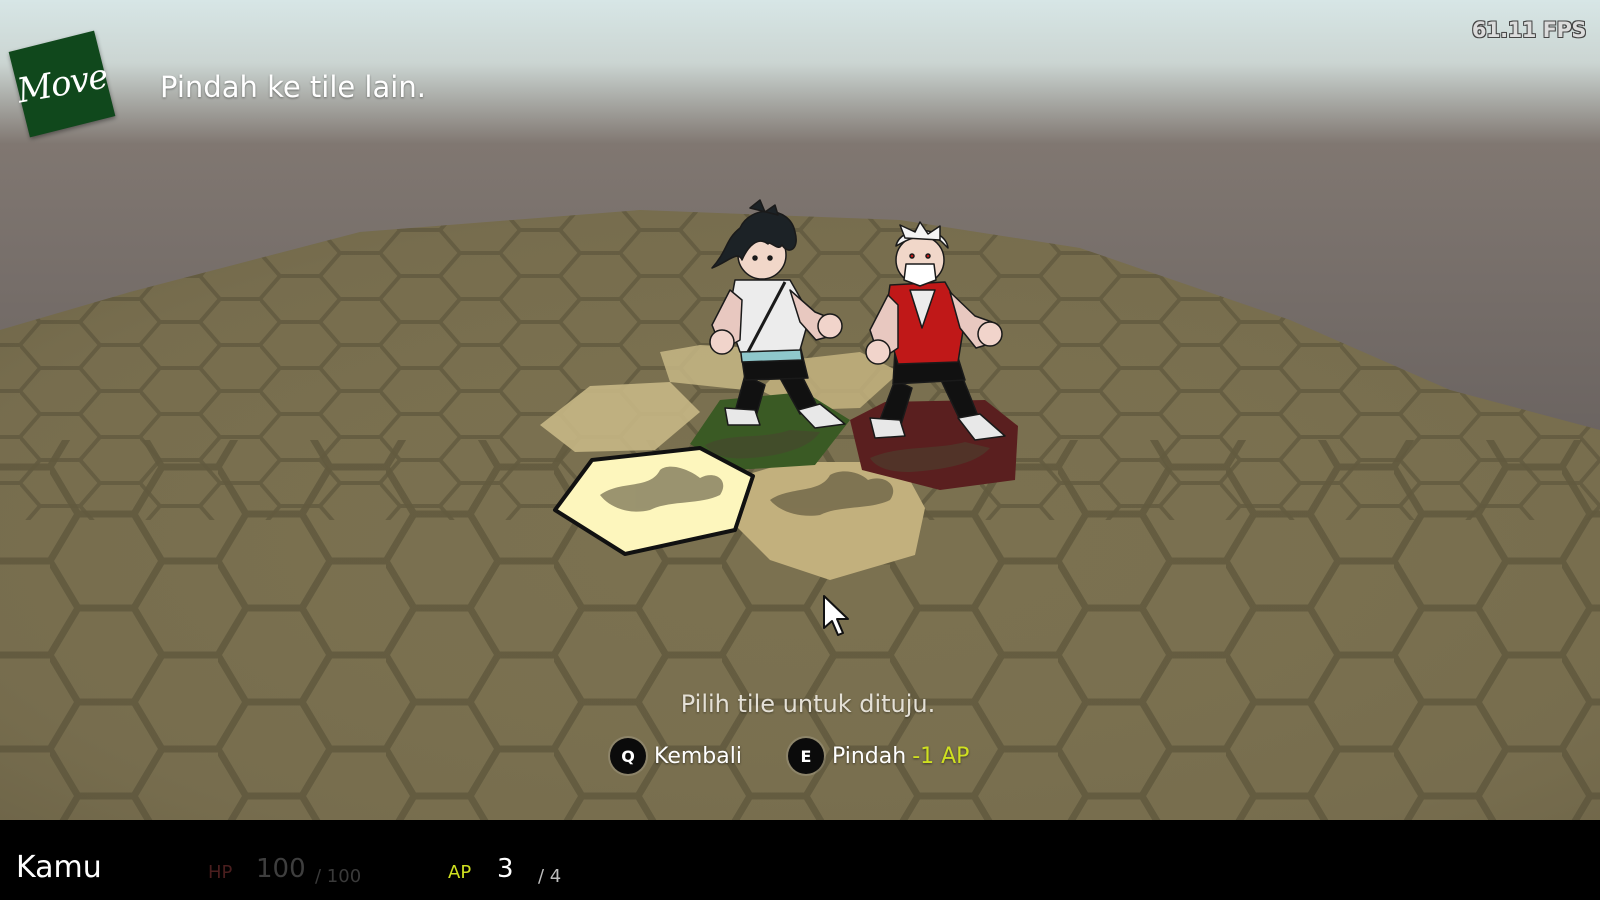 Image resolution: width=1600 pixels, height=900 pixels. Describe the element at coordinates (941, 756) in the screenshot. I see `move-ap-cost: -1 AP` at that location.